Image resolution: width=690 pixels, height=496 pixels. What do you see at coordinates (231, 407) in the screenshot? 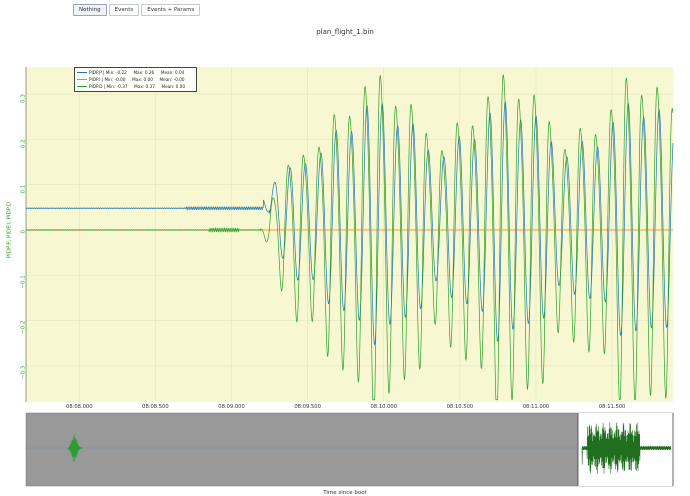
I see `x-tick-label: 08:09.000` at bounding box center [231, 407].